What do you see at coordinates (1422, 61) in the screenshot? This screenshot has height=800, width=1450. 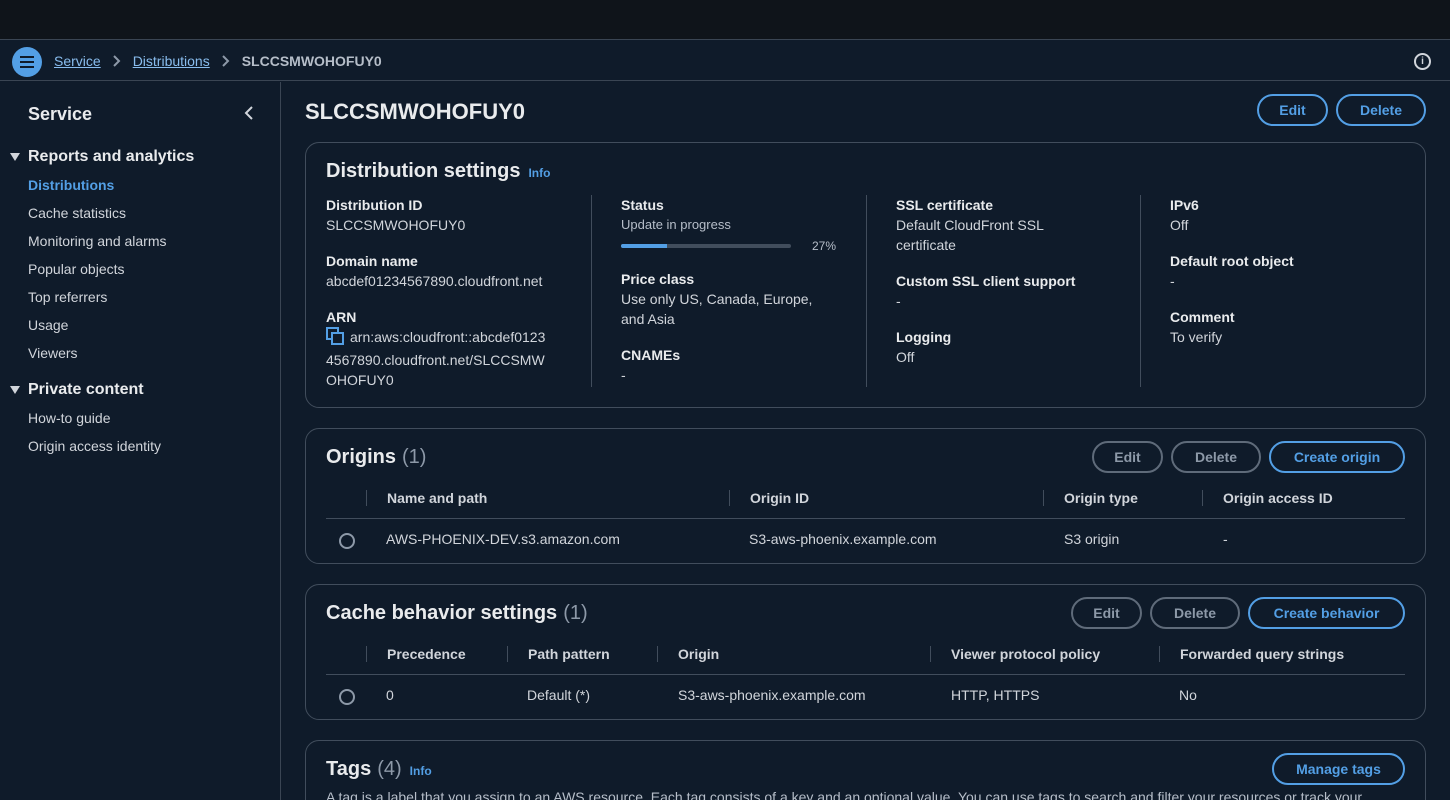 I see `info-icon: i` at bounding box center [1422, 61].